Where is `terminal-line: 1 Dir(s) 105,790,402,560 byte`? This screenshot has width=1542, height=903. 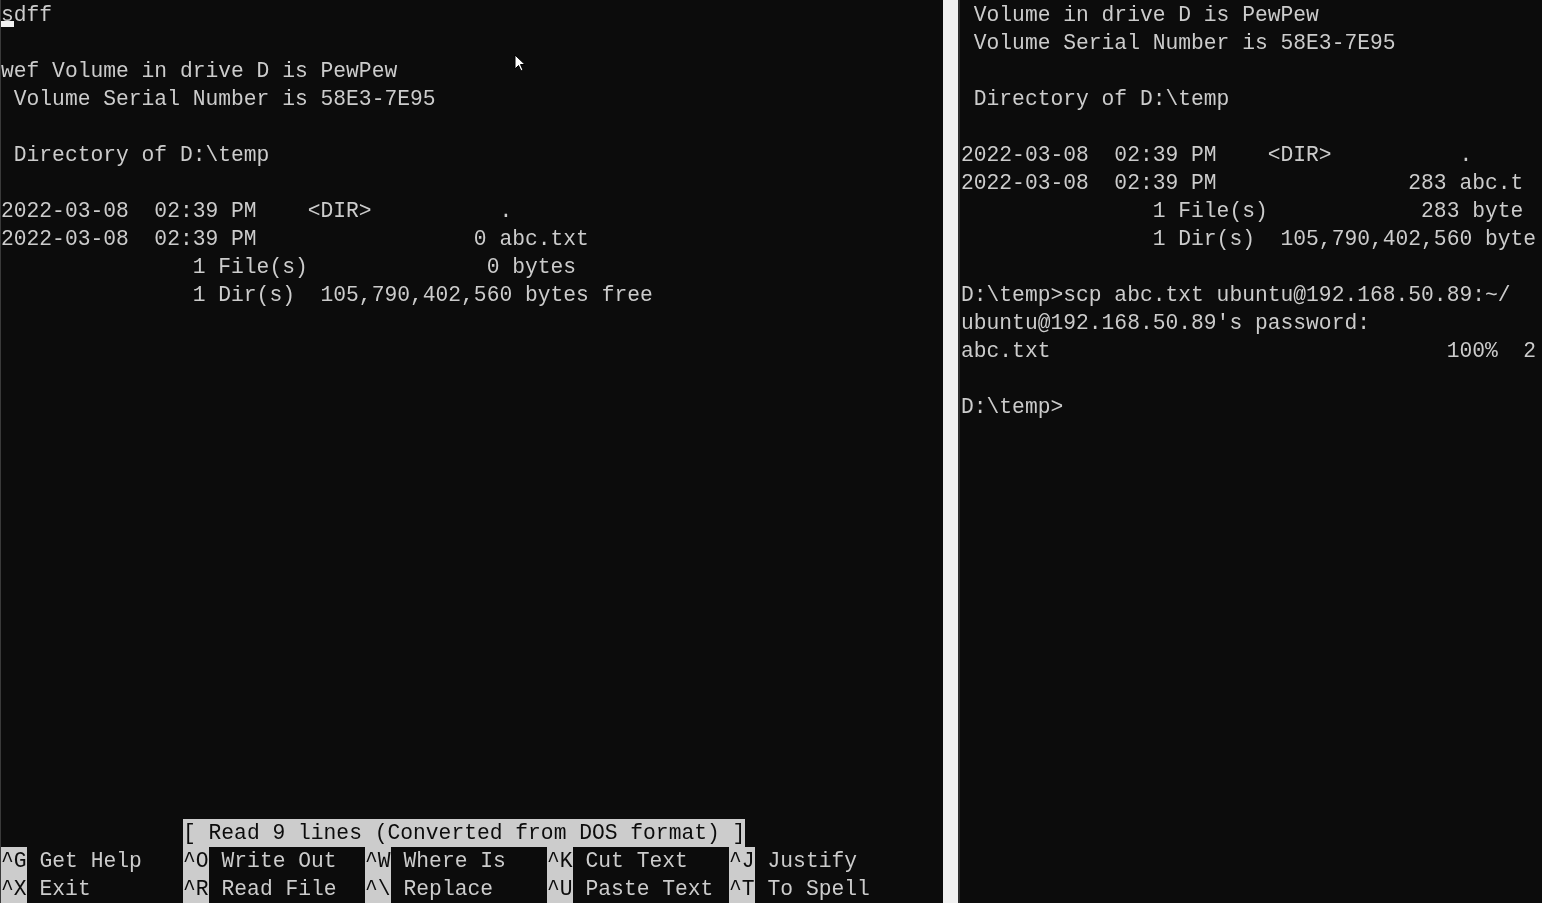 terminal-line: 1 Dir(s) 105,790,402,560 byte is located at coordinates (1344, 239).